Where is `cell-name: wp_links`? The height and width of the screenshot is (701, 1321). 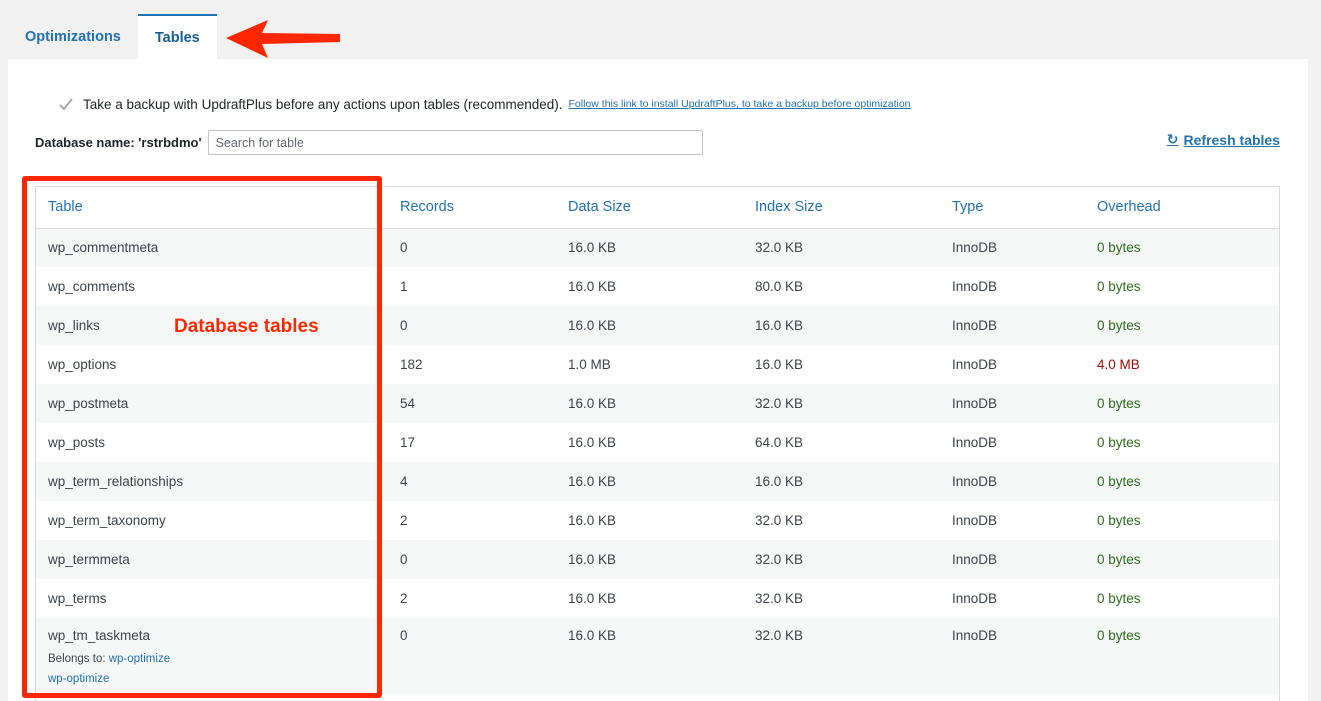 cell-name: wp_links is located at coordinates (212, 325).